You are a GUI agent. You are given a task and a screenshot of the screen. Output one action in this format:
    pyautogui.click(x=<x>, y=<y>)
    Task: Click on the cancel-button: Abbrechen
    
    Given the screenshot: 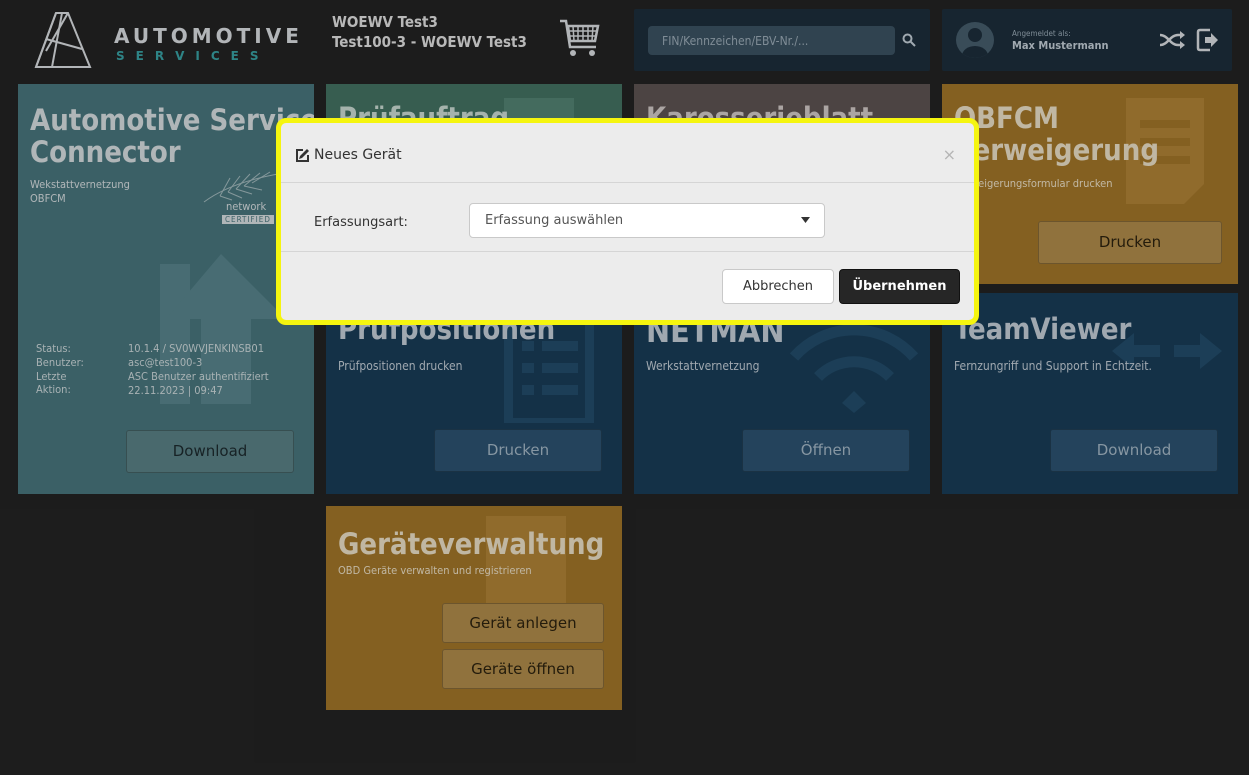 What is the action you would take?
    pyautogui.click(x=778, y=286)
    